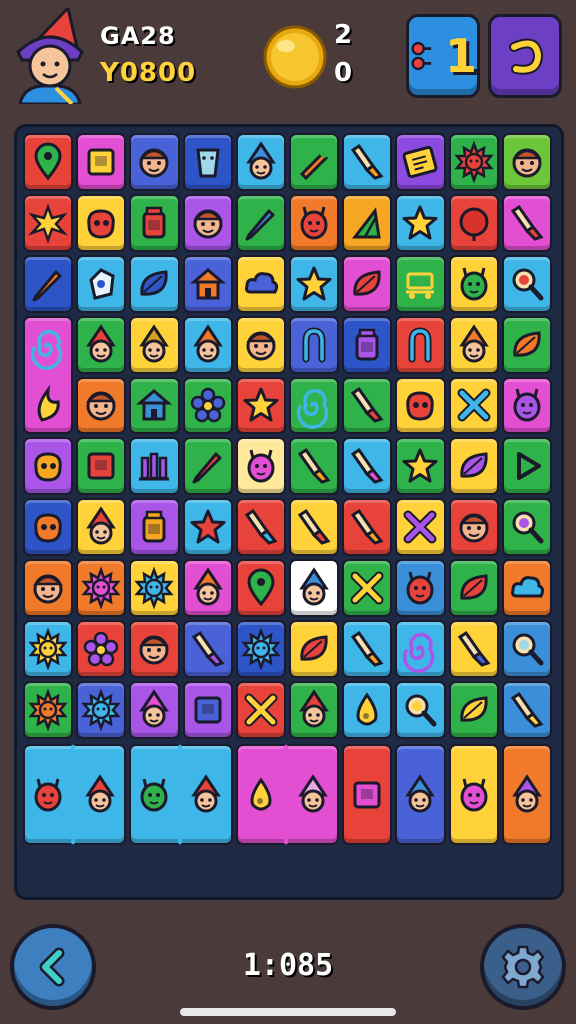 The width and height of the screenshot is (576, 1024). I want to click on tile-leaf-r9c8, so click(473, 709).